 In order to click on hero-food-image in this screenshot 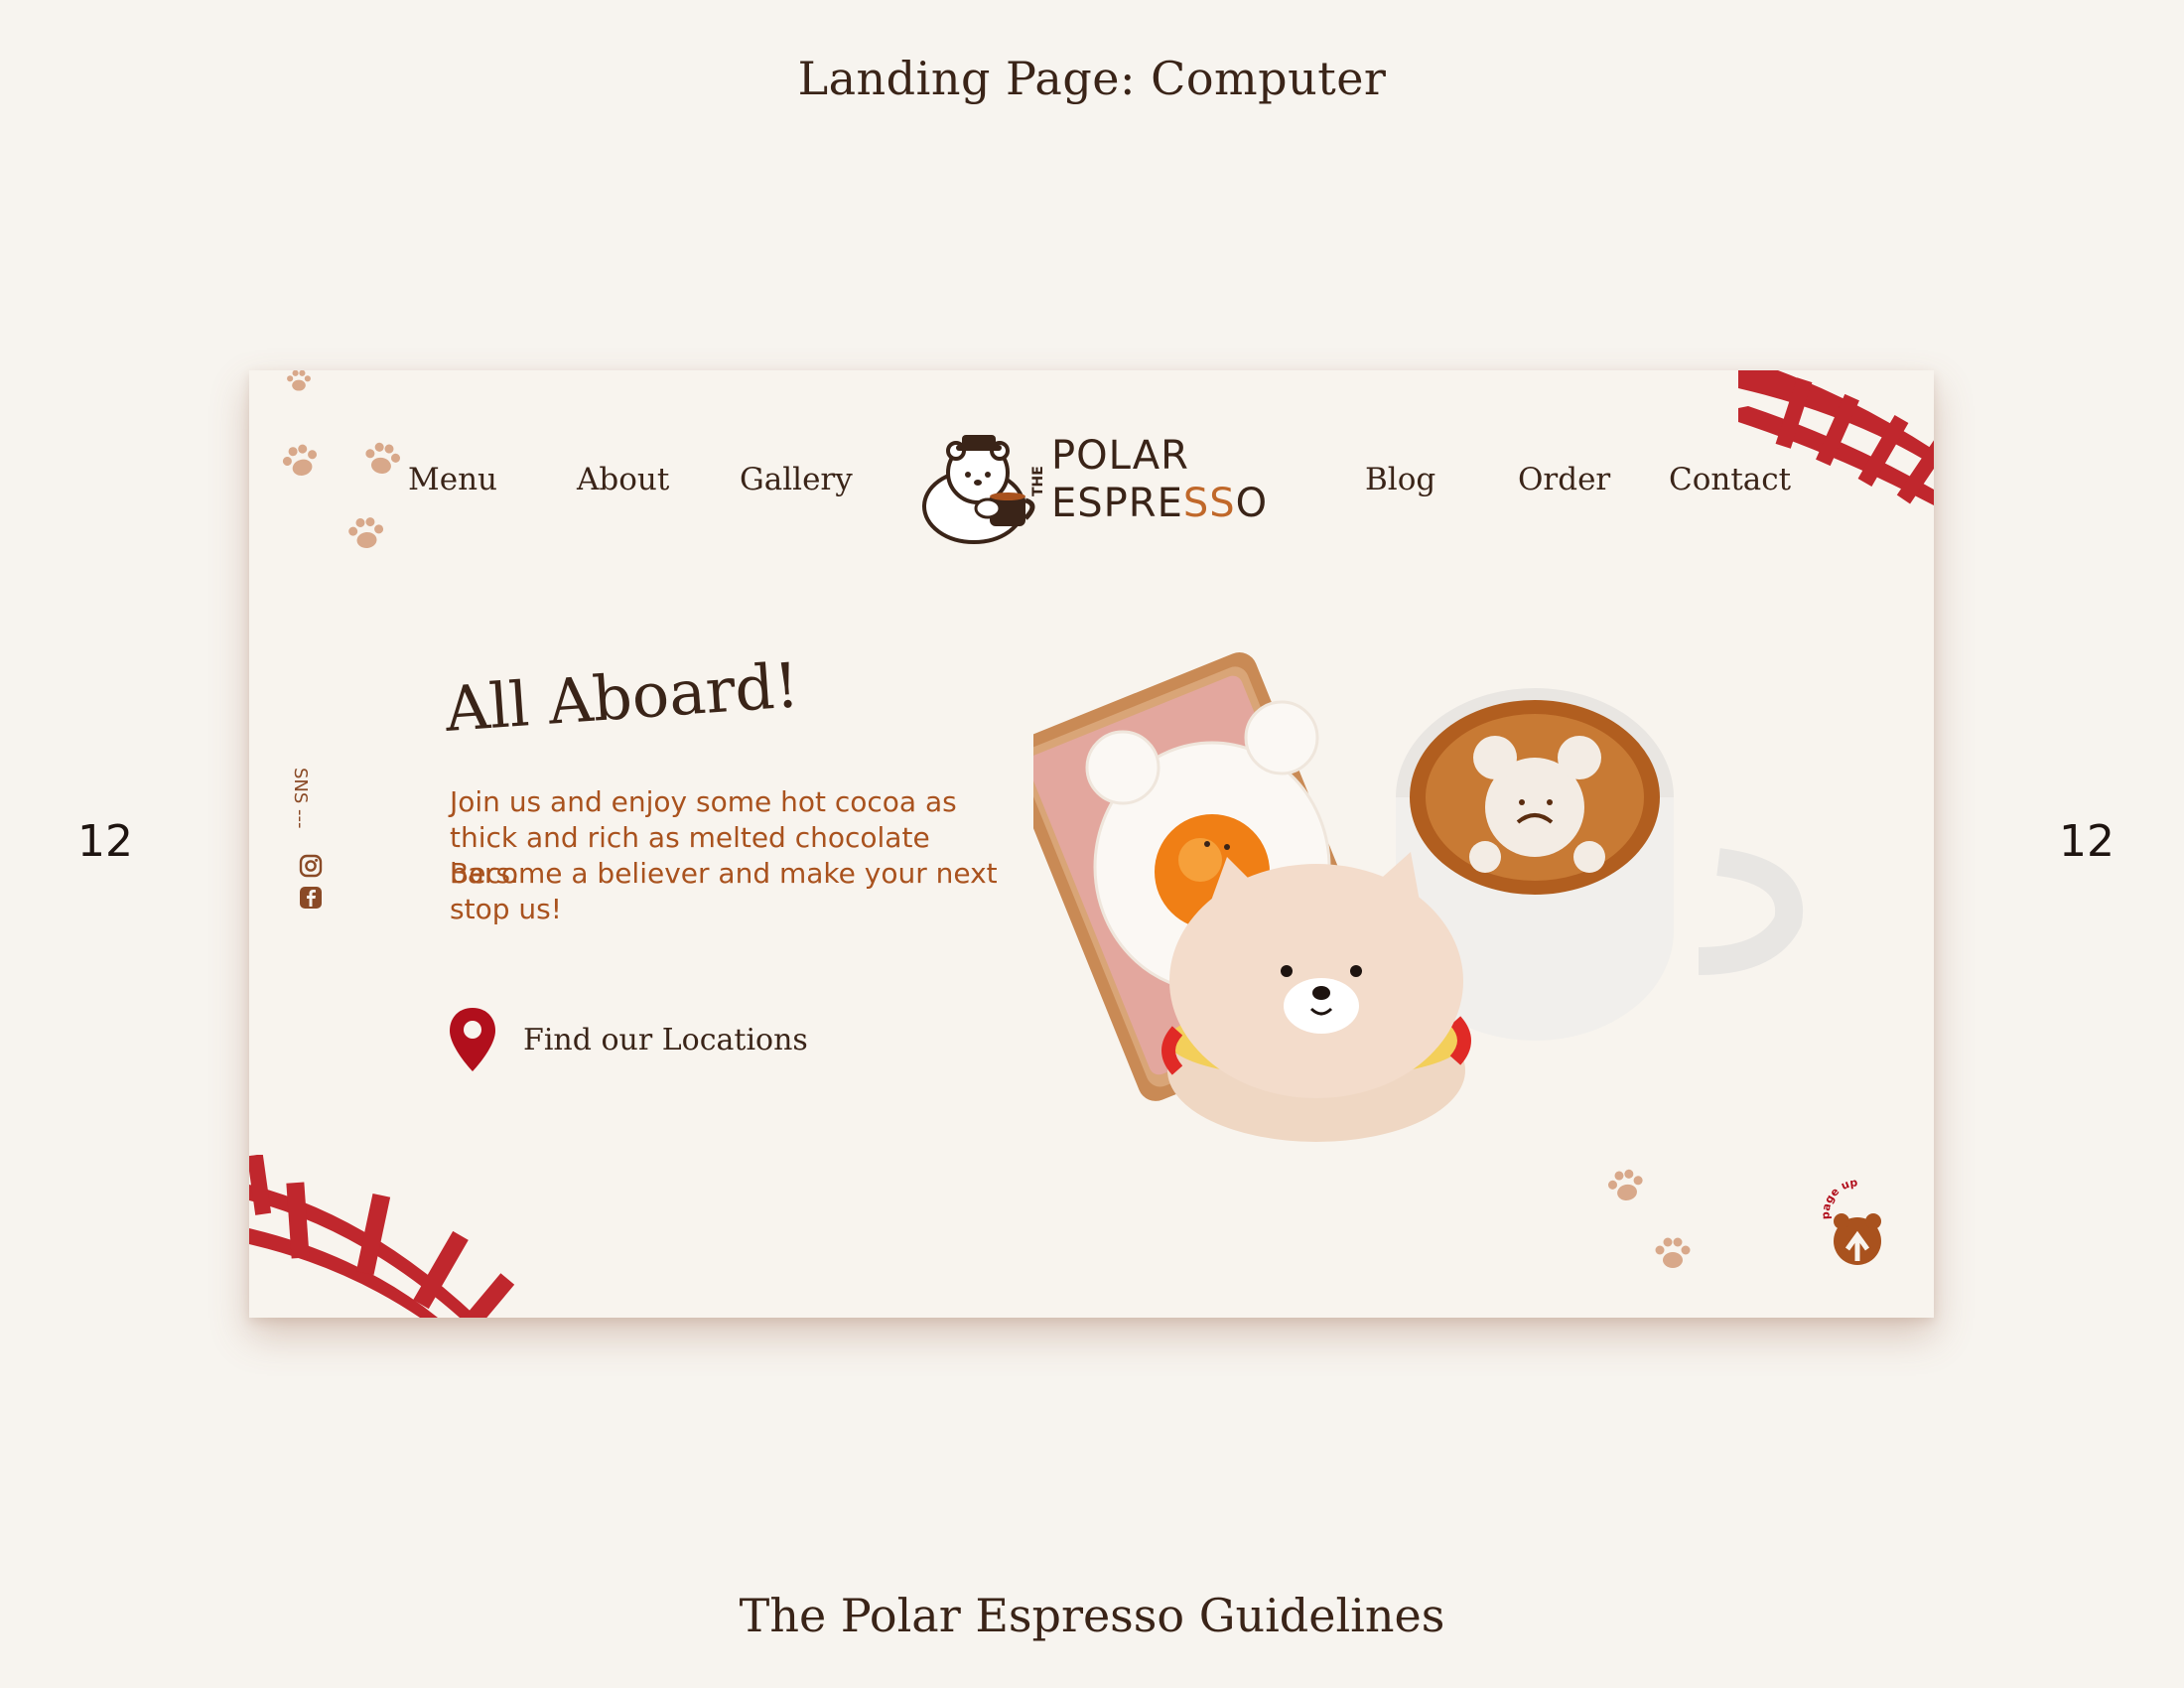, I will do `click(1418, 897)`.